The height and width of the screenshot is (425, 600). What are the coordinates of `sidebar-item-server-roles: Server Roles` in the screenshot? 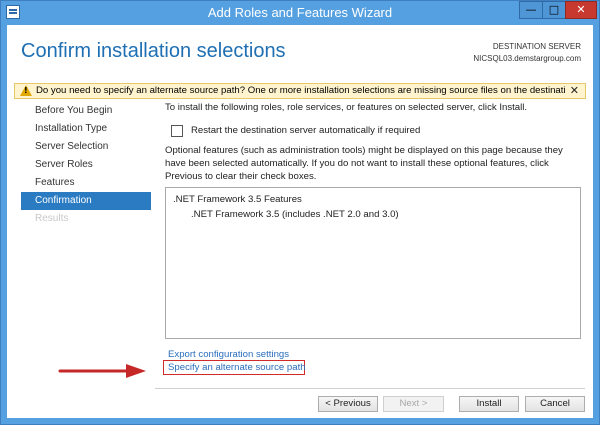 It's located at (86, 165).